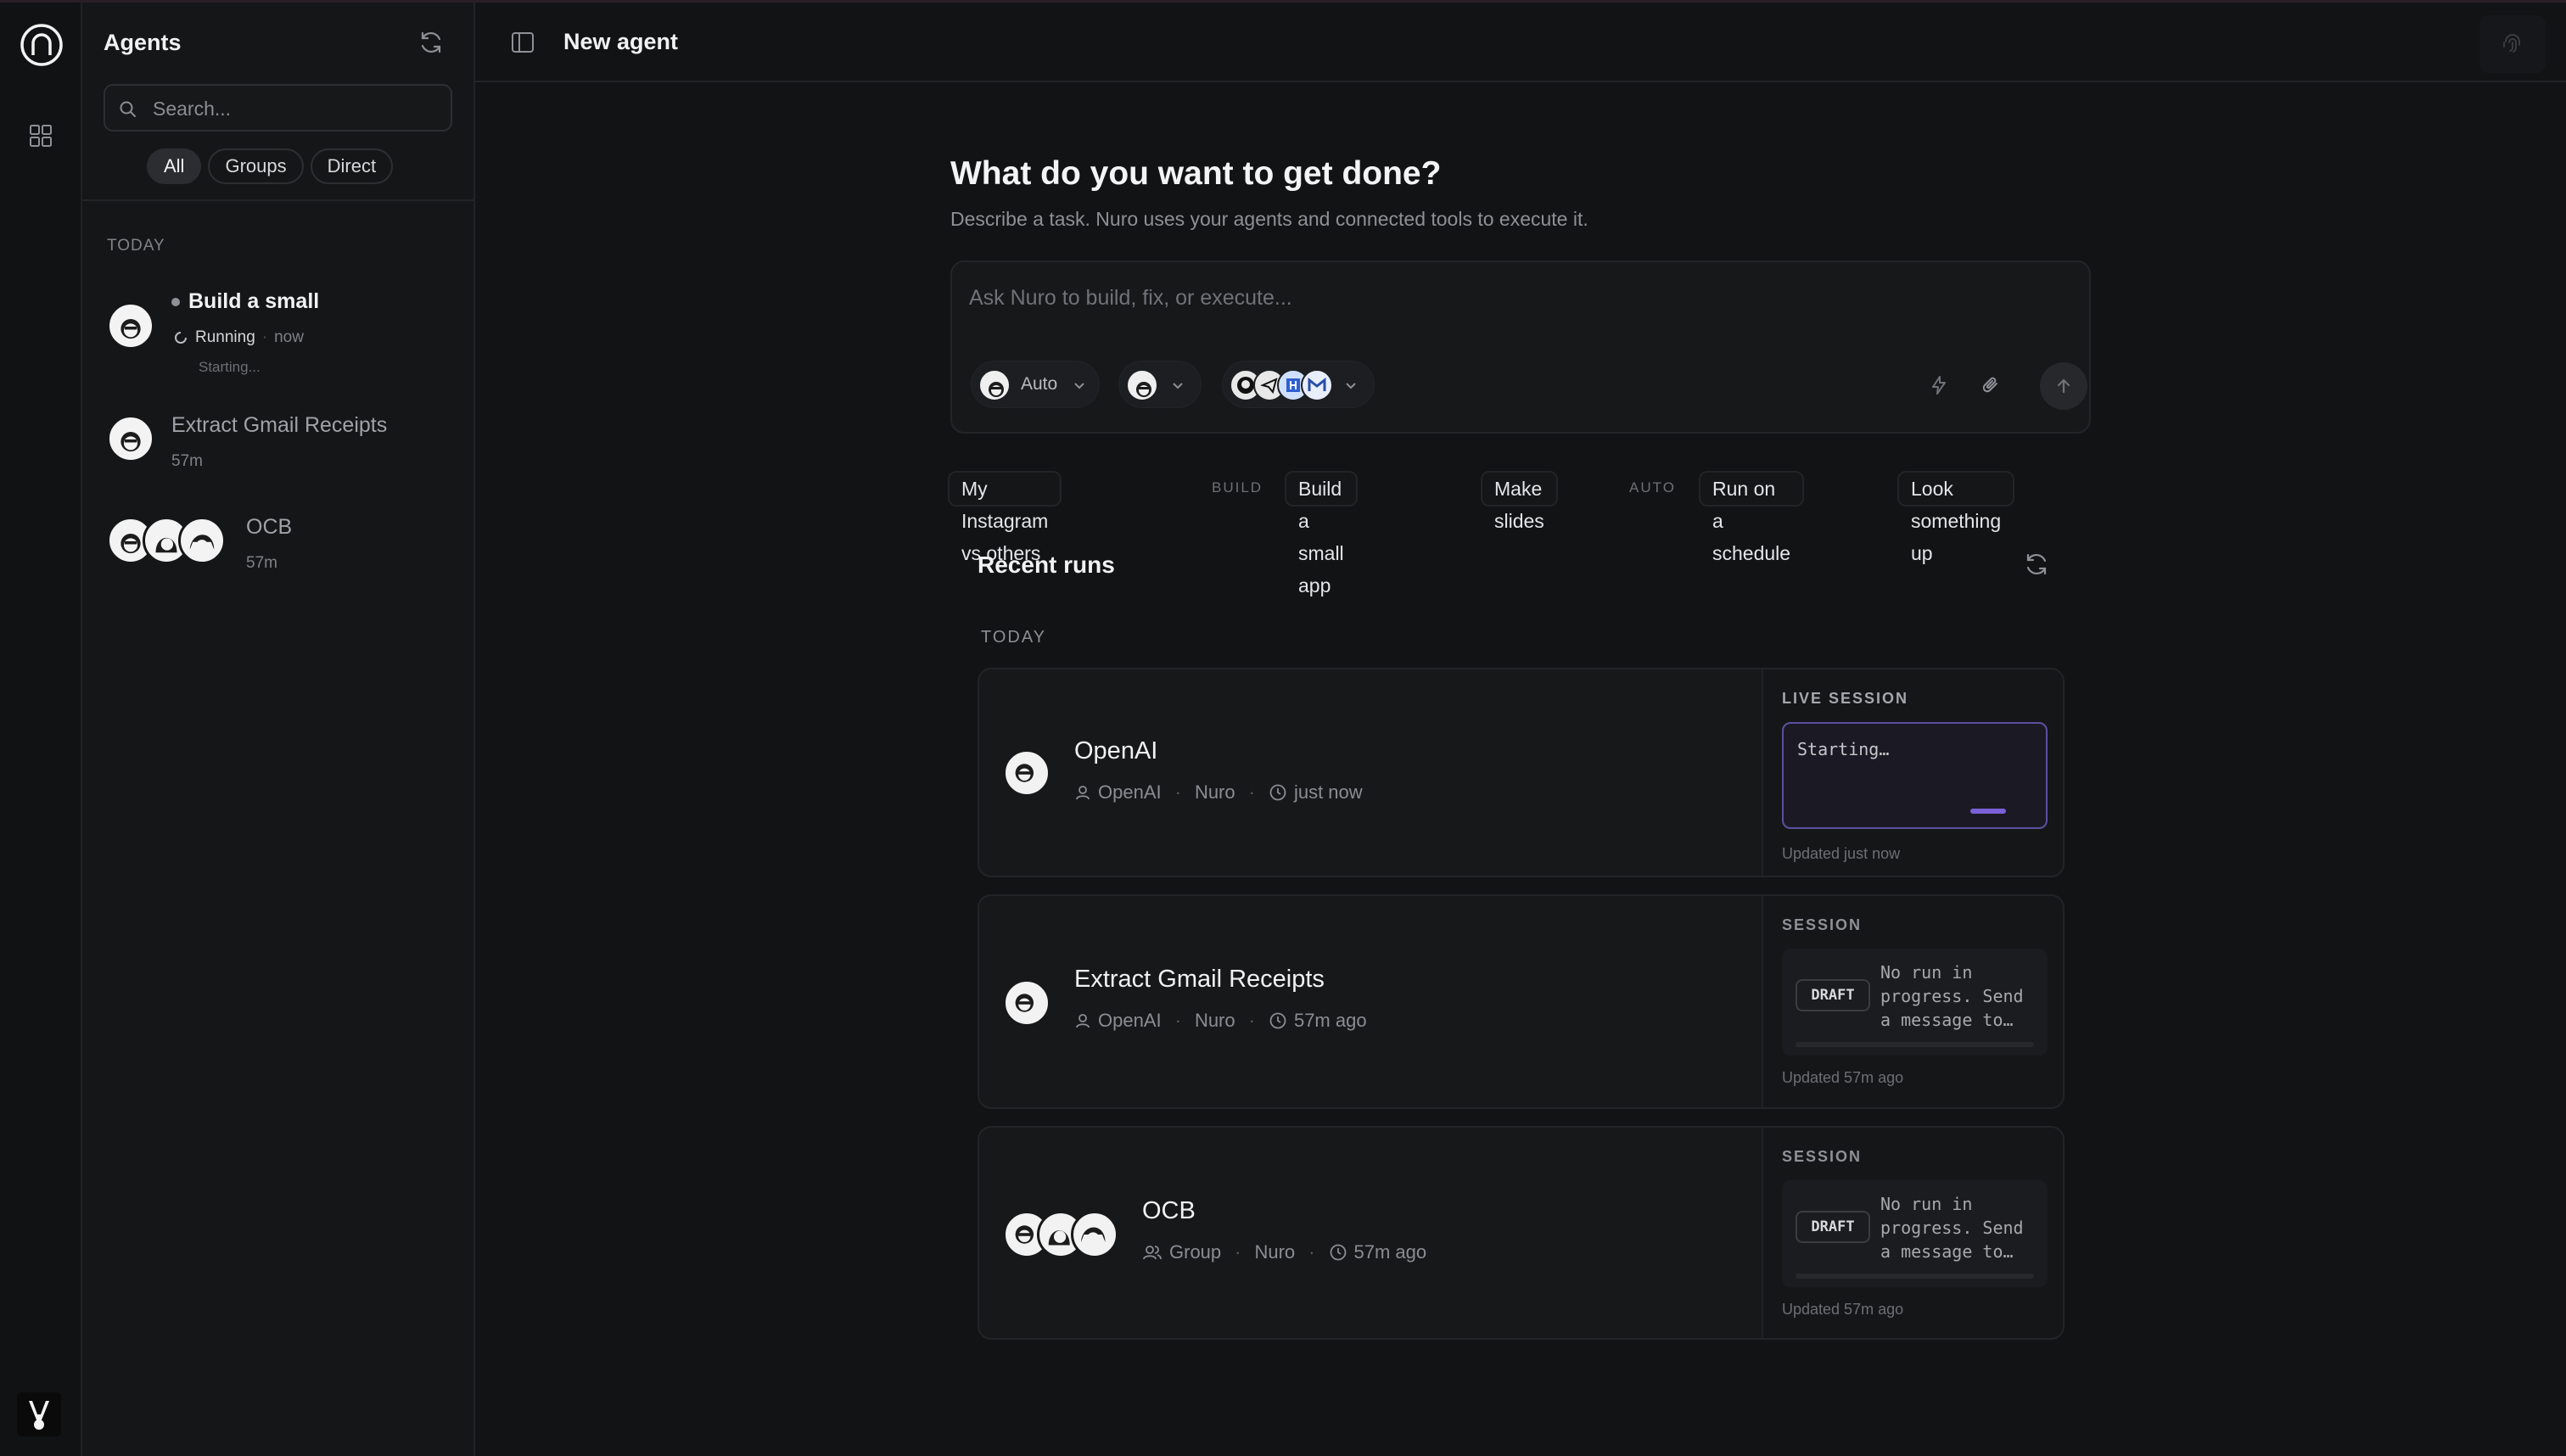 Image resolution: width=2566 pixels, height=1456 pixels. What do you see at coordinates (136, 246) in the screenshot?
I see `section-label: TODAY` at bounding box center [136, 246].